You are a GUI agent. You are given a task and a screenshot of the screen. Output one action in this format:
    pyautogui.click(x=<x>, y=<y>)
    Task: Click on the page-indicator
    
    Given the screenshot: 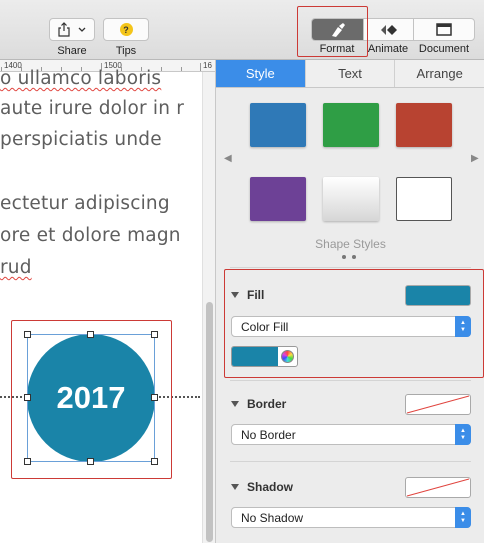 What is the action you would take?
    pyautogui.click(x=349, y=257)
    